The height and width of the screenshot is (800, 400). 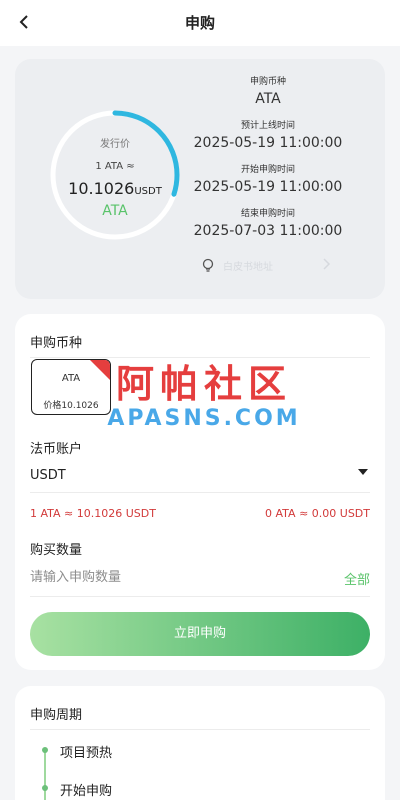 I want to click on period-section-label: 申购周期, so click(x=56, y=715).